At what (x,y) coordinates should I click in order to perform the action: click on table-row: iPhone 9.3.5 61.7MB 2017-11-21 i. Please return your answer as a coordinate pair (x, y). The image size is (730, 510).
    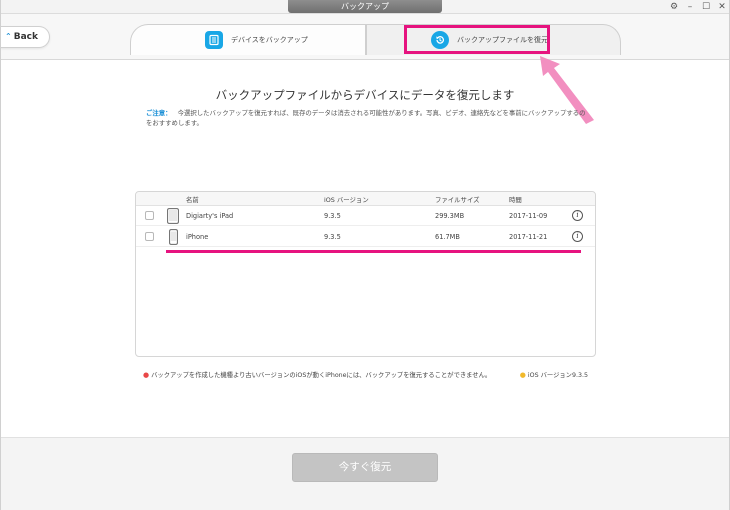
    Looking at the image, I should click on (365, 237).